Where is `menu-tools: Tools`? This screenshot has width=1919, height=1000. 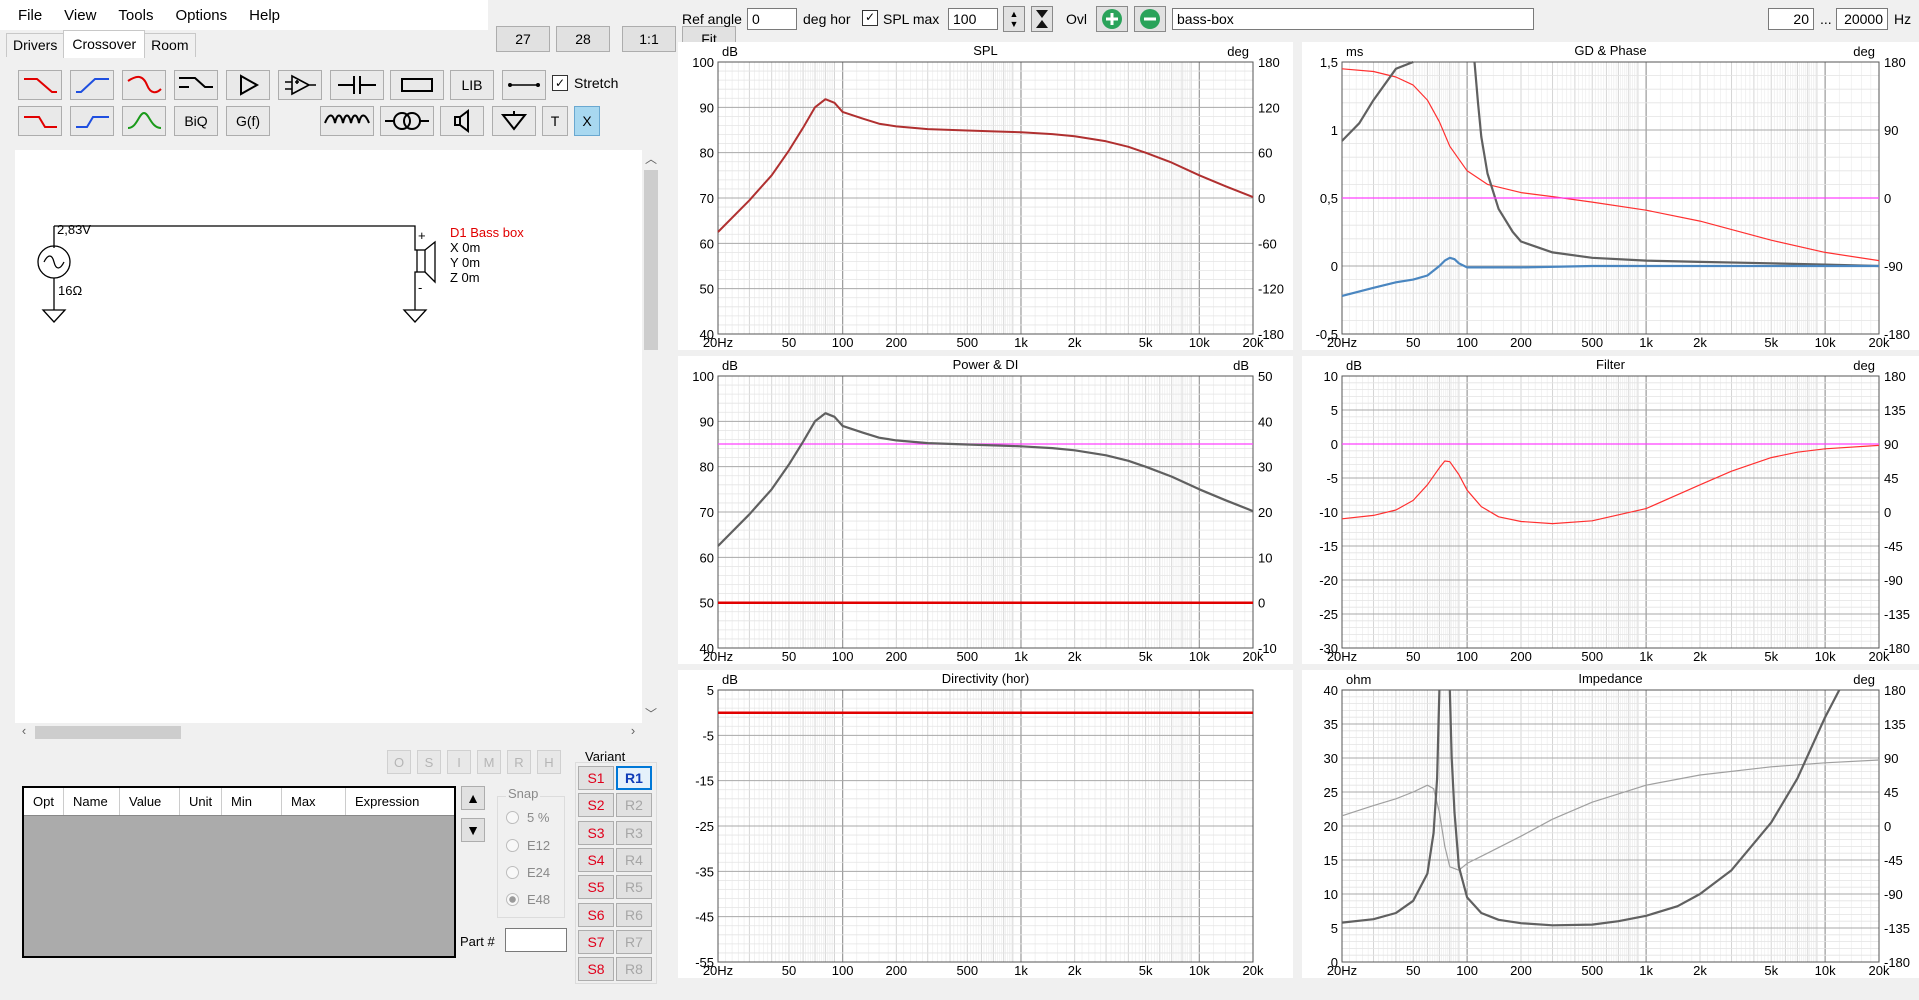
menu-tools: Tools is located at coordinates (135, 15).